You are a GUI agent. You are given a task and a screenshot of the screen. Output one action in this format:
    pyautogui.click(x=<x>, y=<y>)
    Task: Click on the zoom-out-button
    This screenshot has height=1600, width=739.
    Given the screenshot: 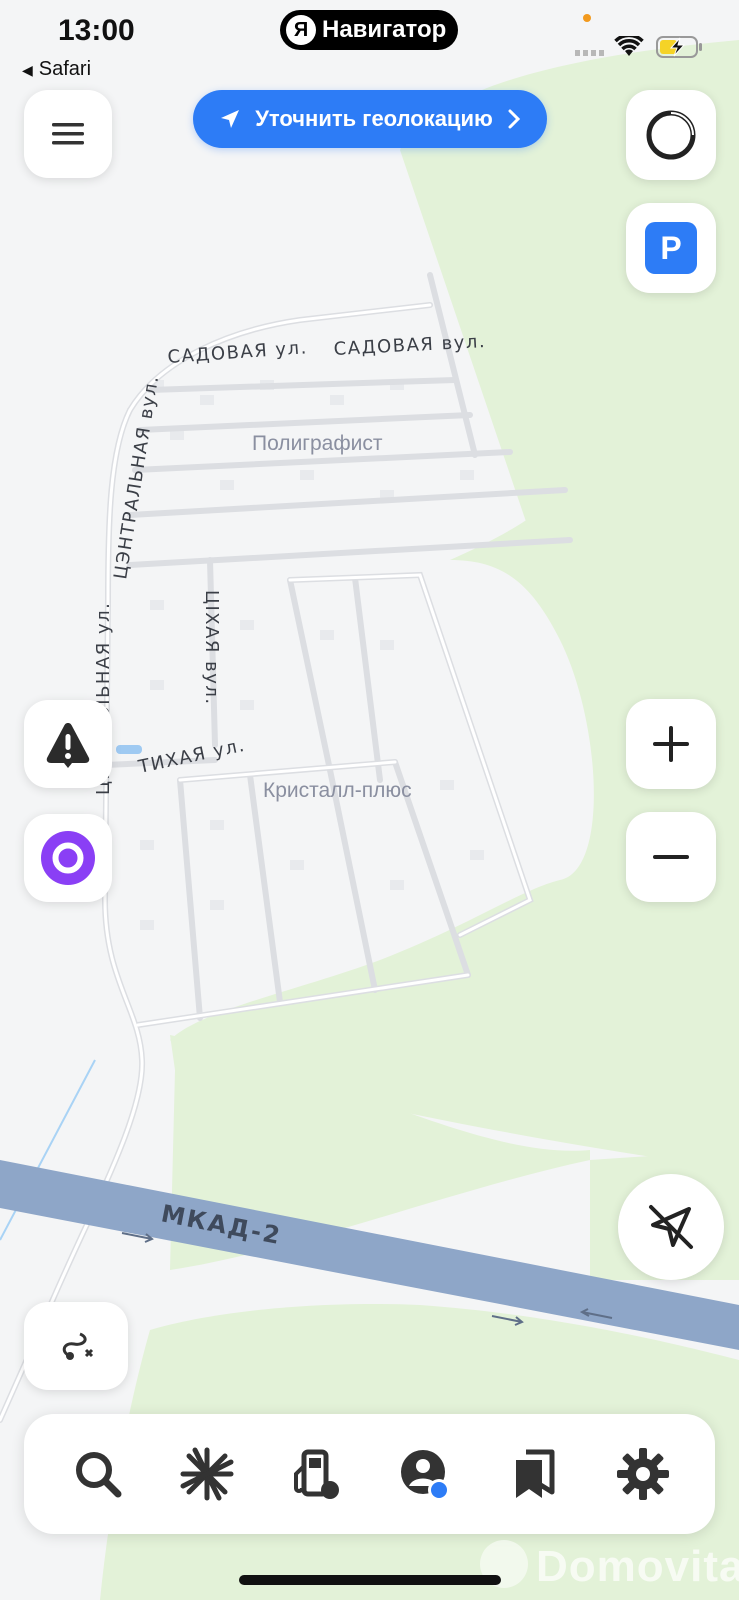 What is the action you would take?
    pyautogui.click(x=671, y=857)
    